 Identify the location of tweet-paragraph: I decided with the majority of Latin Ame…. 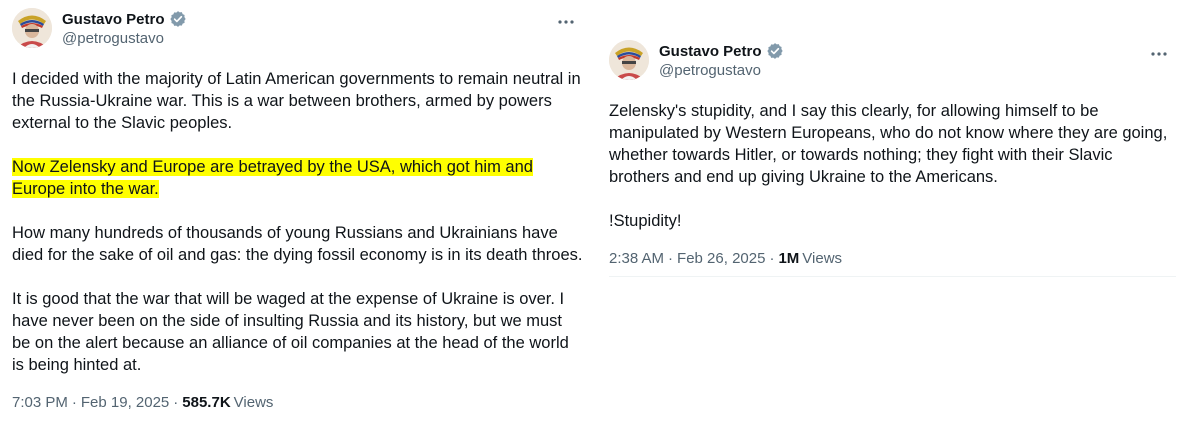
(296, 101).